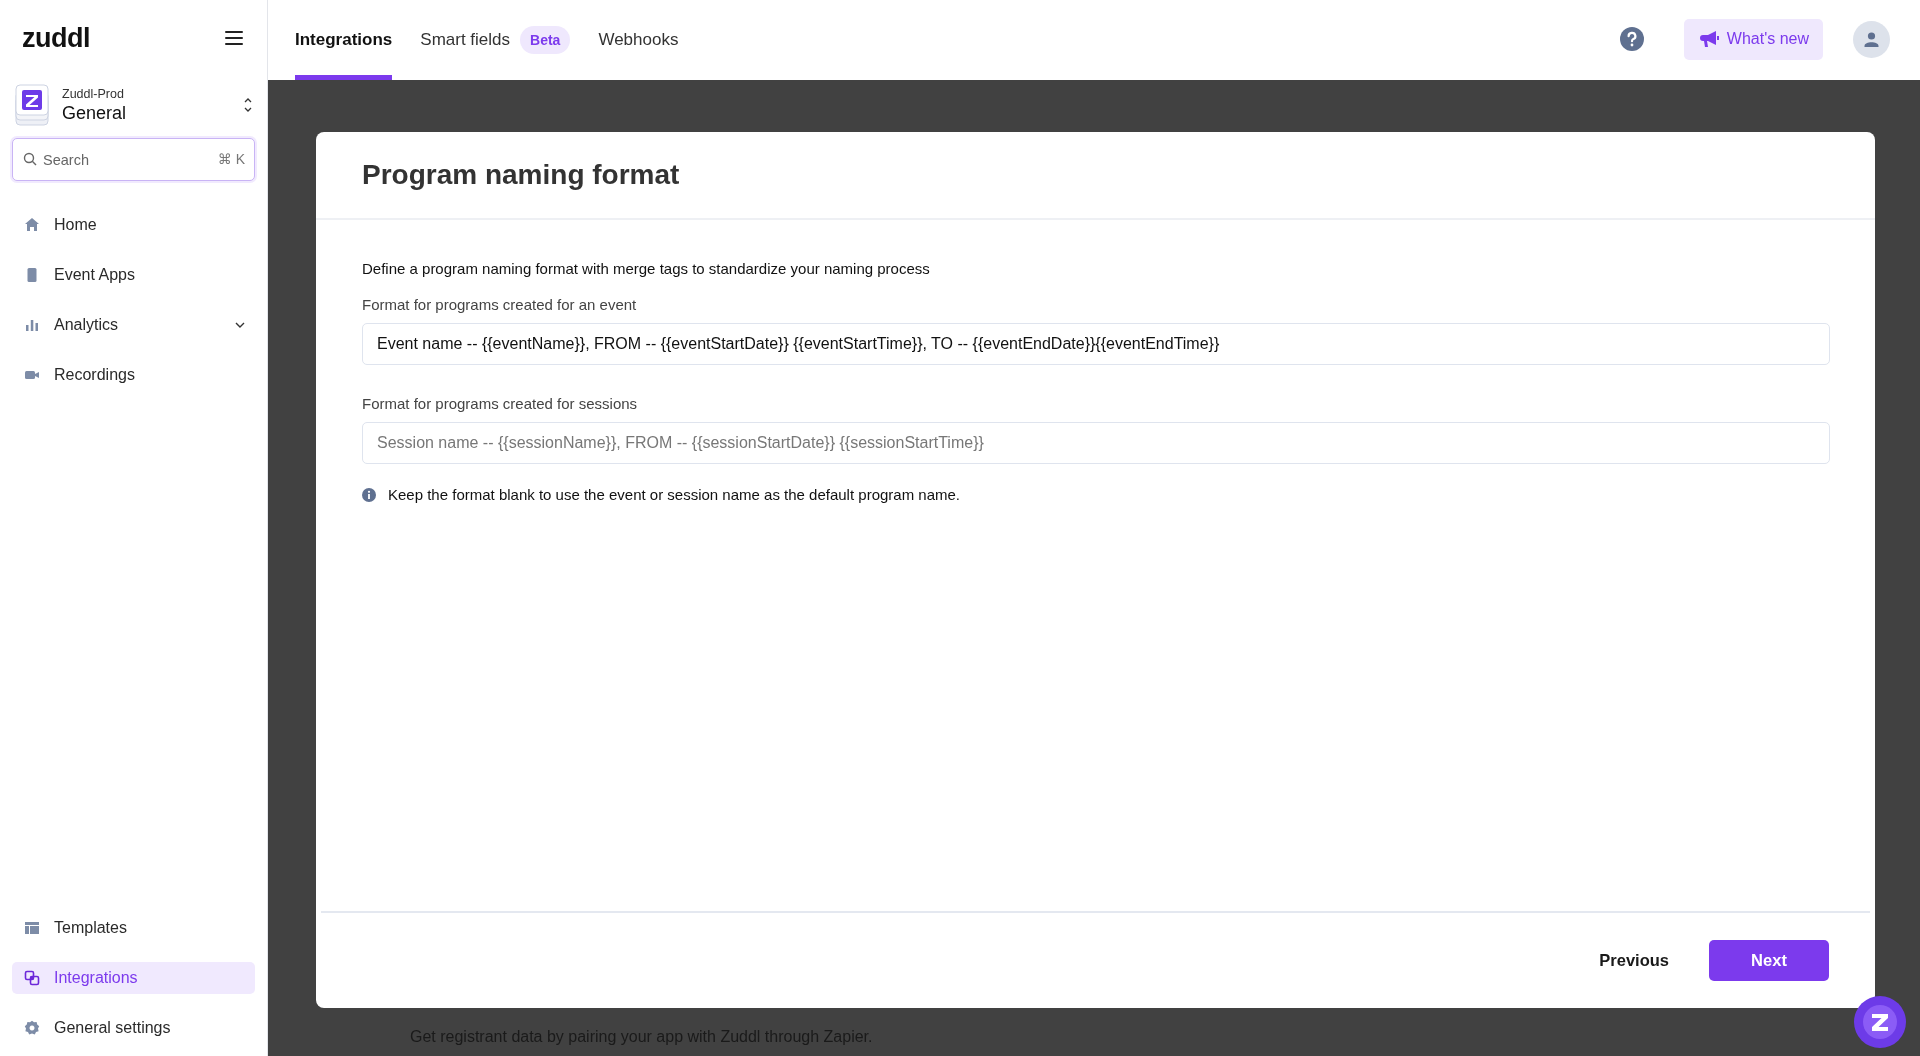  Describe the element at coordinates (133, 1028) in the screenshot. I see `nav-item: General settings` at that location.